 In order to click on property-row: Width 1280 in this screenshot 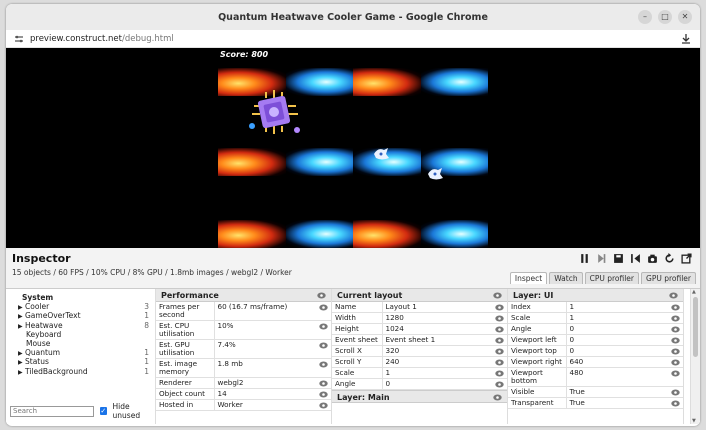, I will do `click(419, 318)`.